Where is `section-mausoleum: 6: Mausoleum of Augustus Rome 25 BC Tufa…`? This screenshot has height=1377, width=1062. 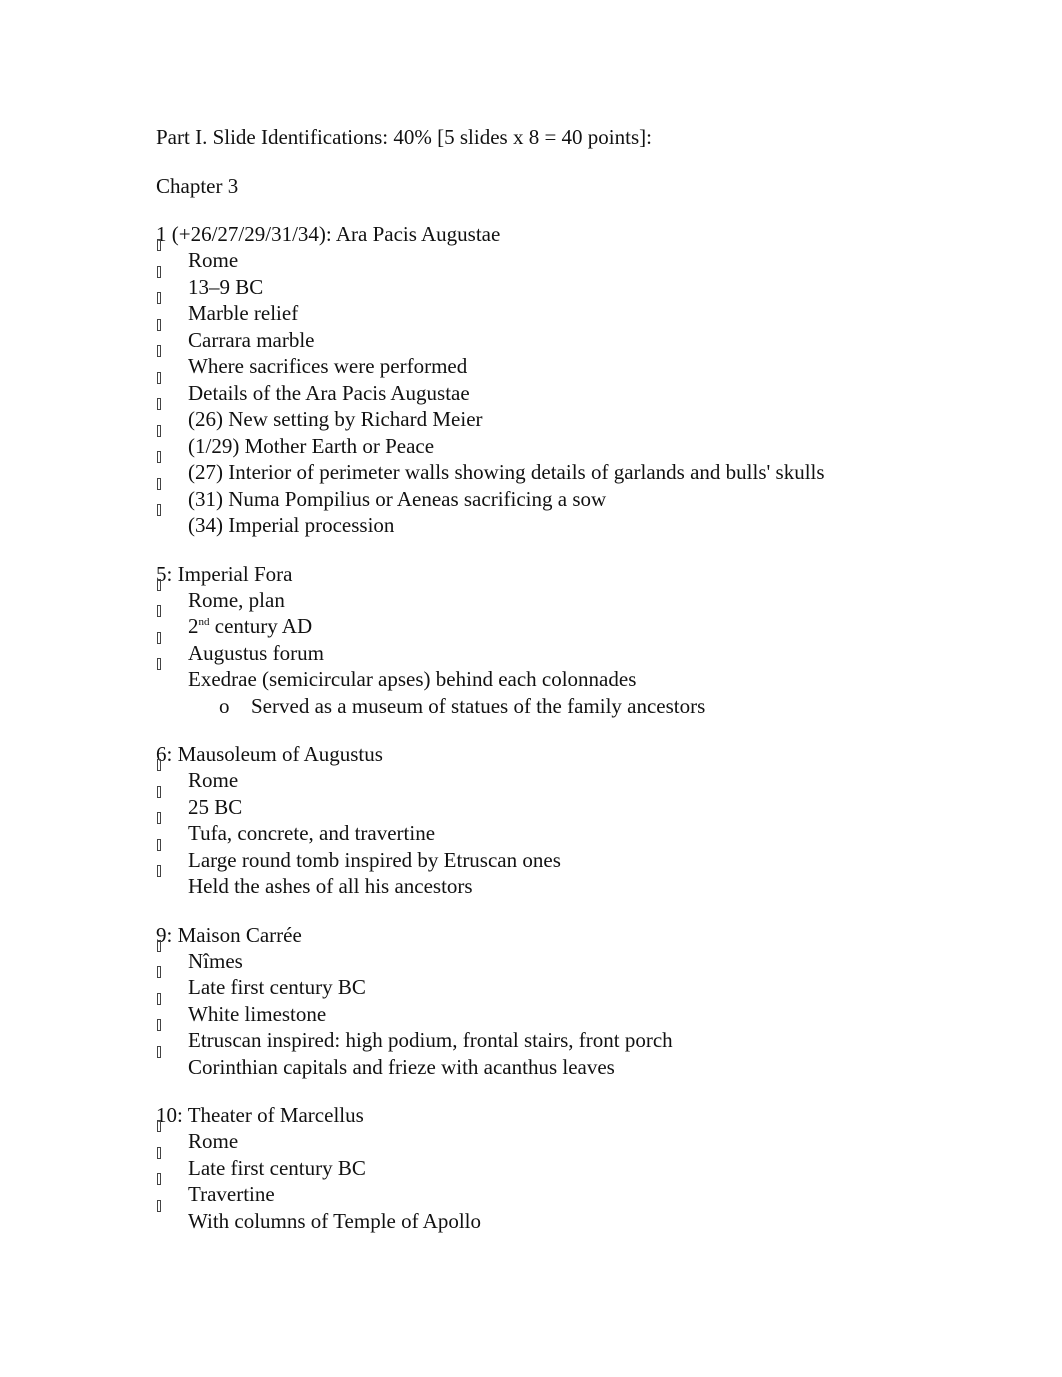
section-mausoleum: 6: Mausoleum of Augustus Rome 25 BC Tufa… is located at coordinates (566, 820).